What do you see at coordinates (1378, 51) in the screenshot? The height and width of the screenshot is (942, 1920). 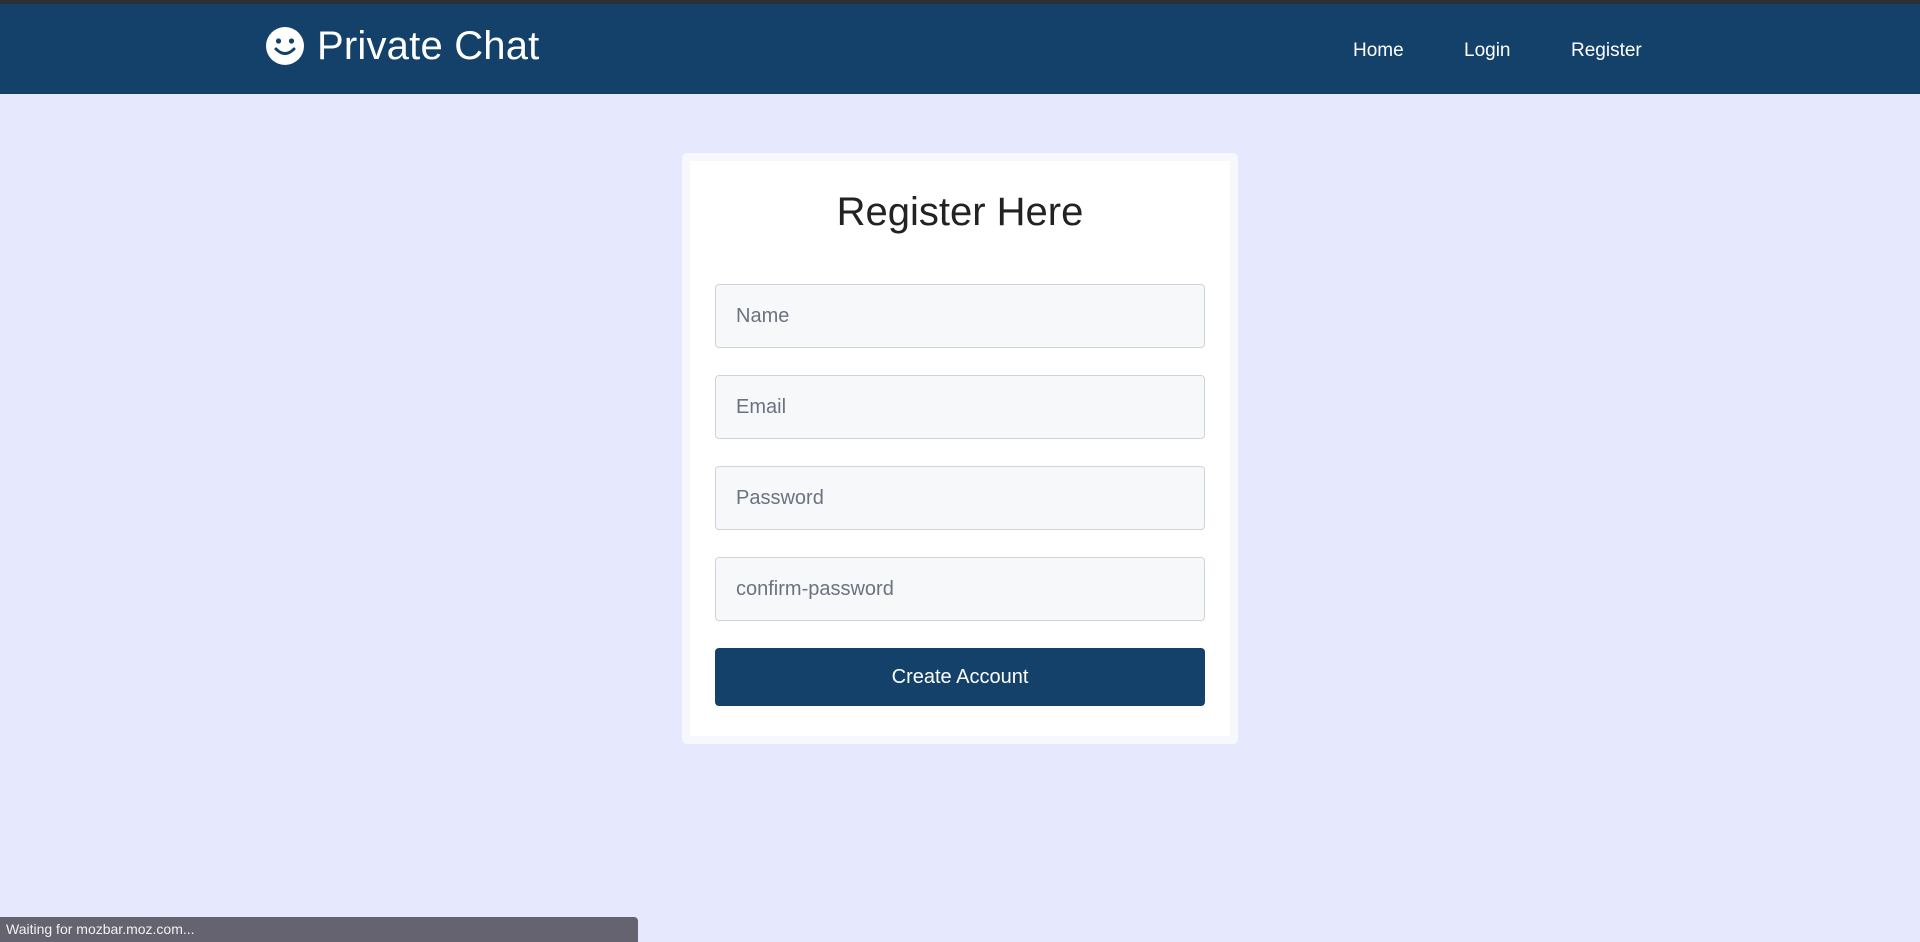 I see `nav-home-link: Home` at bounding box center [1378, 51].